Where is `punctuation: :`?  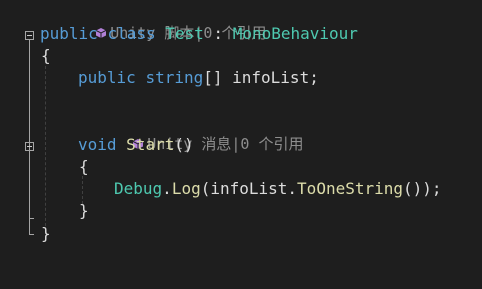 punctuation: : is located at coordinates (218, 33).